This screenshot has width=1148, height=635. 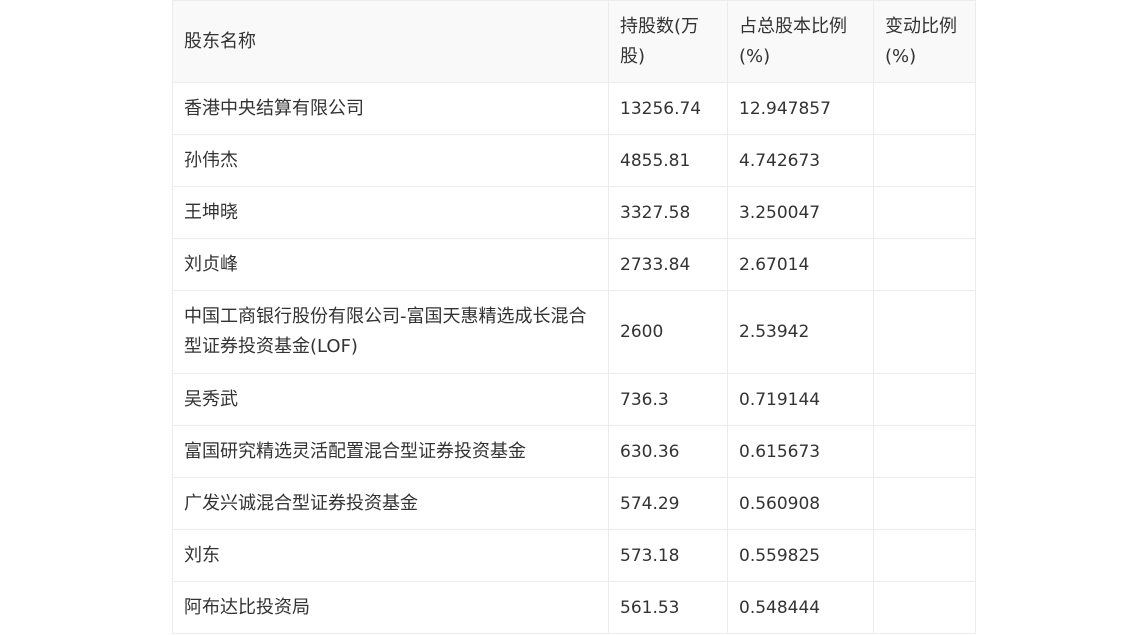 I want to click on header-shareholder-name: 股东名称, so click(x=390, y=41).